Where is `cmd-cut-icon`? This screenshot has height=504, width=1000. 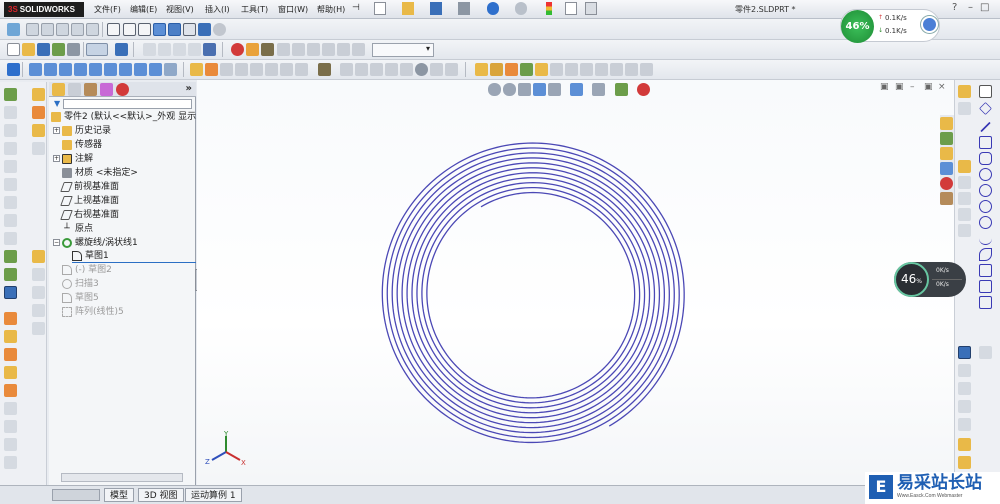 cmd-cut-icon is located at coordinates (10, 130).